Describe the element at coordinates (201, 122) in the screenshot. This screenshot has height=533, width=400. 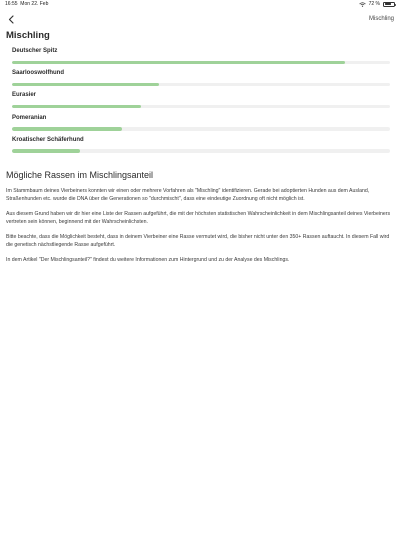
I see `breed-item: Pomeranian` at that location.